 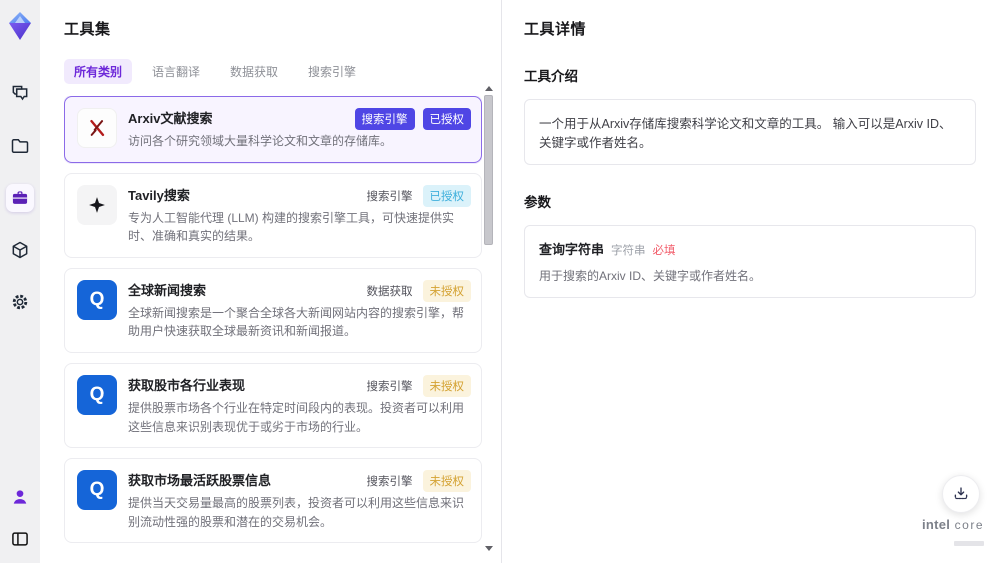 I want to click on parameter-description: 用于搜索的Arxiv ID、关键字或作者姓名。, so click(x=650, y=276).